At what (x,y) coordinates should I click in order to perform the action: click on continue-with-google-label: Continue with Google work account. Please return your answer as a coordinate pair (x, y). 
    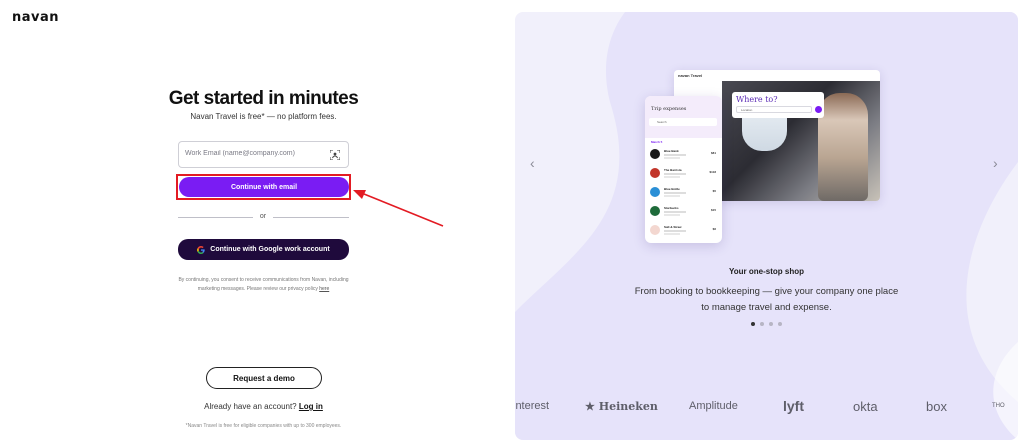
    Looking at the image, I should click on (270, 249).